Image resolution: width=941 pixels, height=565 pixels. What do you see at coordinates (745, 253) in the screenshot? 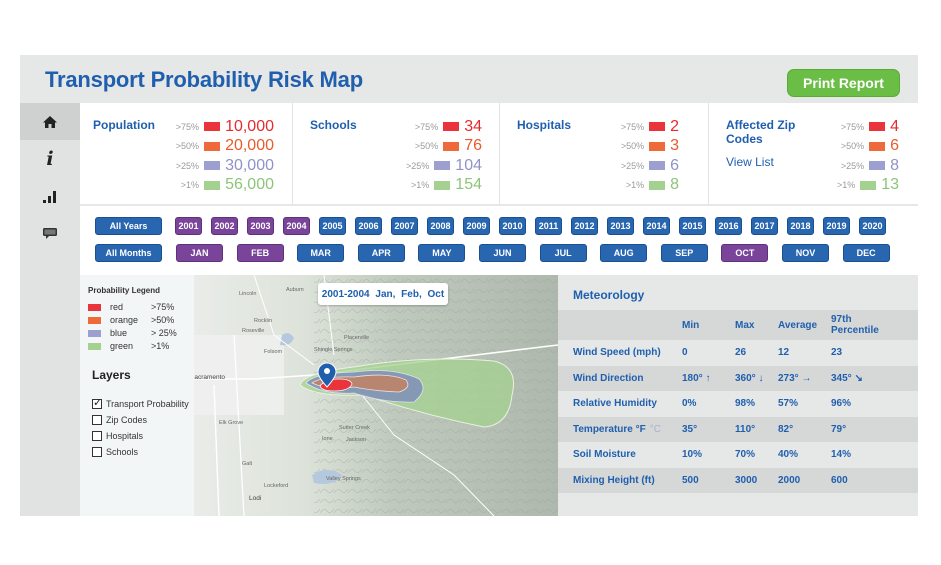
I see `month-button-oct: OCT` at bounding box center [745, 253].